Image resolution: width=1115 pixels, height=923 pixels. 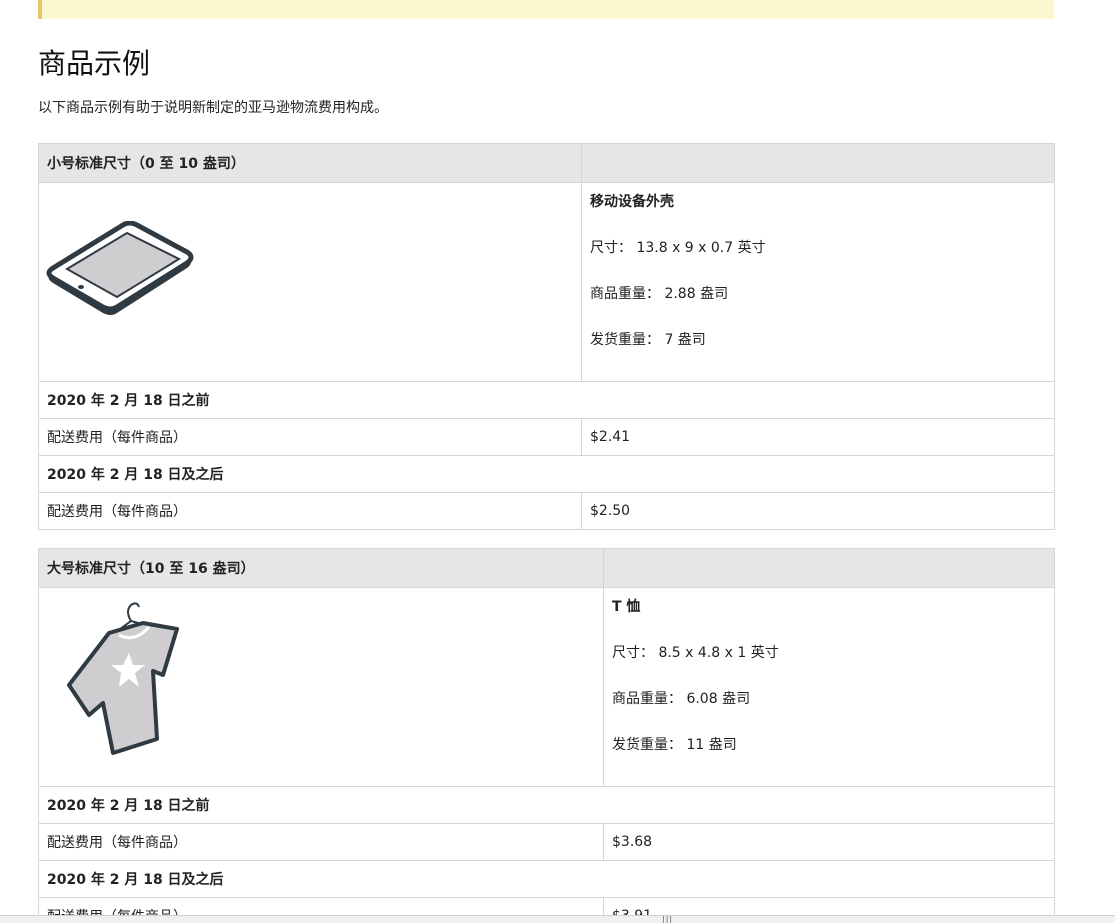 I want to click on fee-after-row: 配送费用（每件商品） $2.50, so click(x=546, y=511).